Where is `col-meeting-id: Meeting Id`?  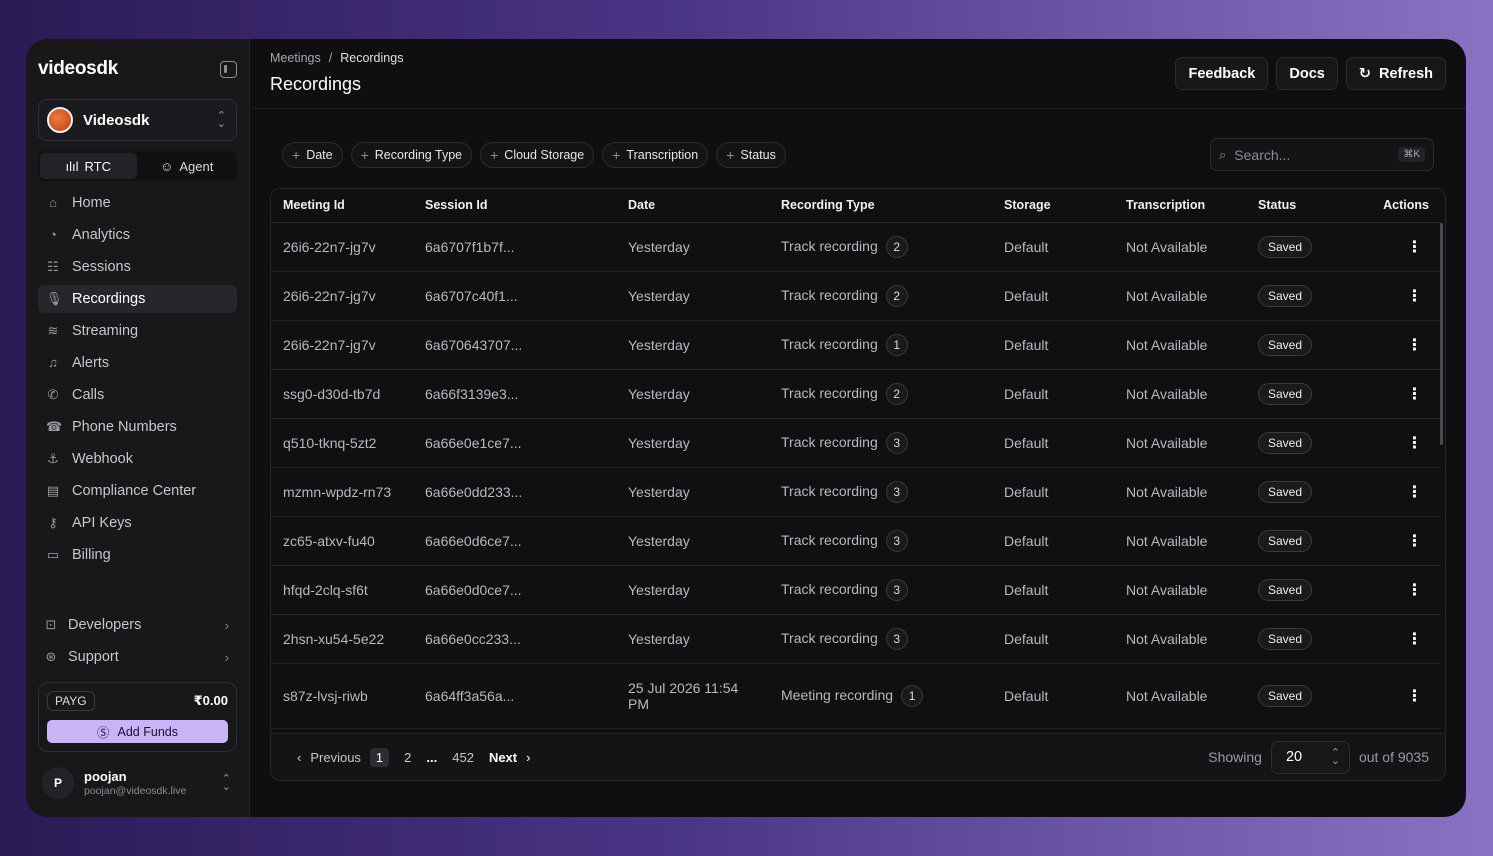
col-meeting-id: Meeting Id is located at coordinates (342, 206).